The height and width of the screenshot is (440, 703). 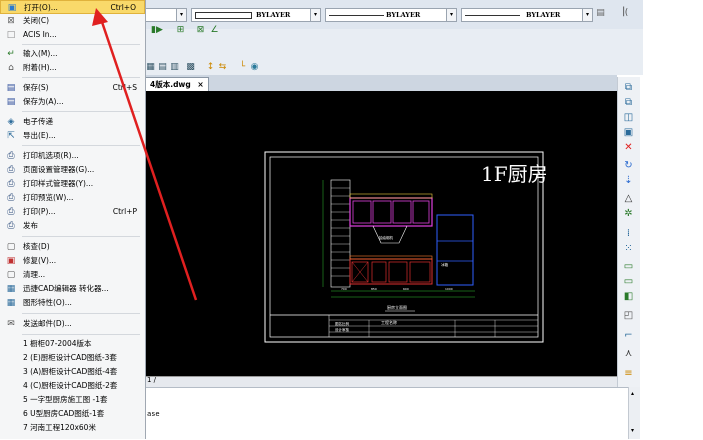 I want to click on move-icon: ⇣, so click(x=628, y=180).